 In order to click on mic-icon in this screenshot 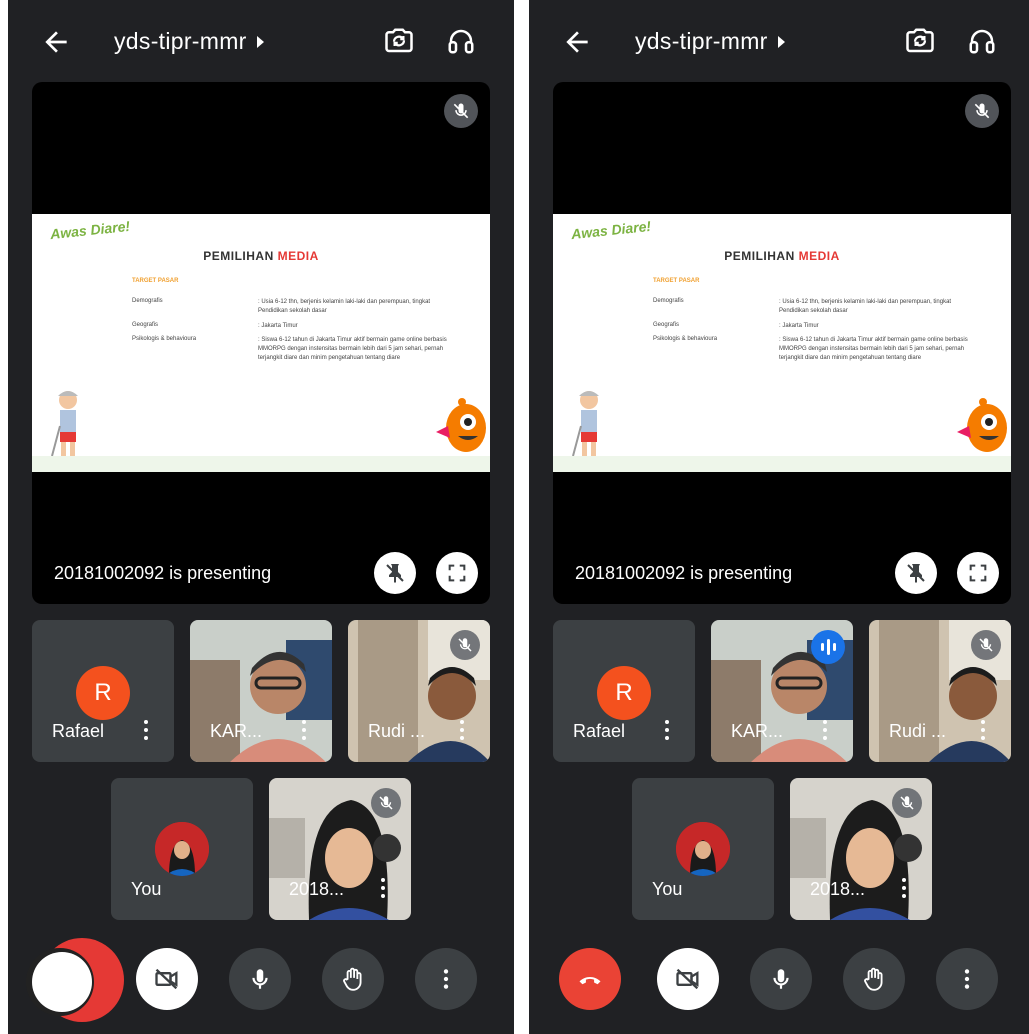, I will do `click(260, 979)`.